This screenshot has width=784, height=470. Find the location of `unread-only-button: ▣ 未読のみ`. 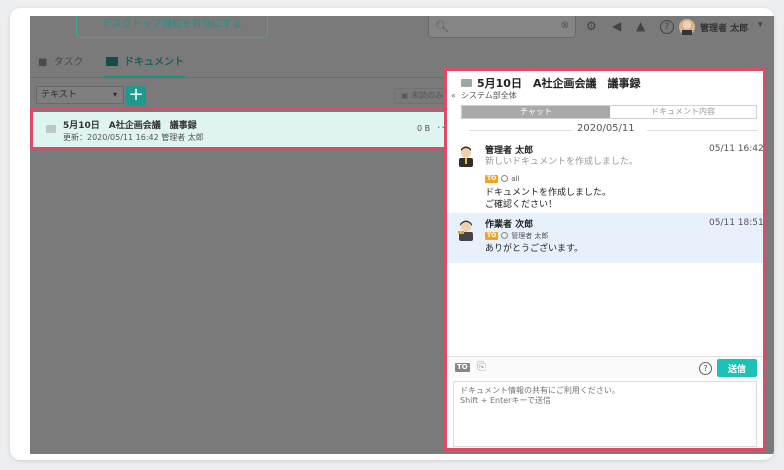

unread-only-button: ▣ 未読のみ is located at coordinates (422, 96).